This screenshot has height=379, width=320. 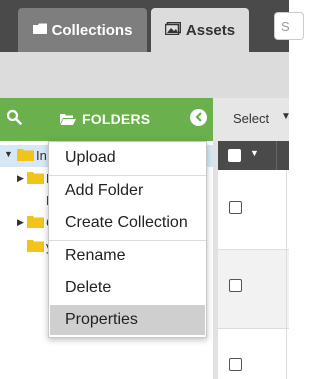 What do you see at coordinates (116, 119) in the screenshot?
I see `folders-title-label: FOLDERS` at bounding box center [116, 119].